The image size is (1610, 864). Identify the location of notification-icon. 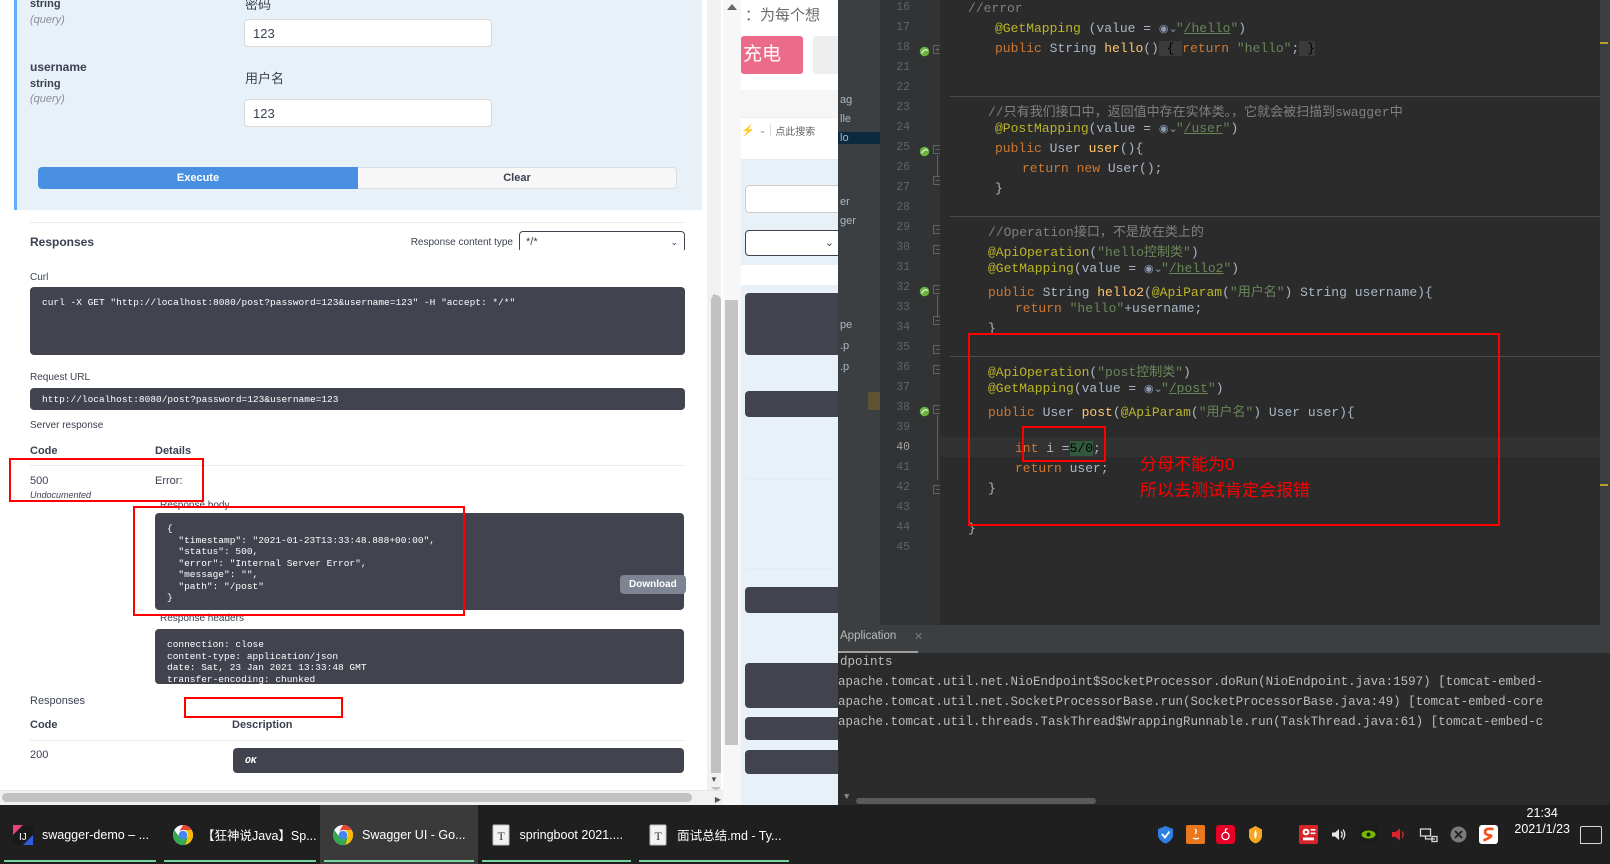
(1591, 834).